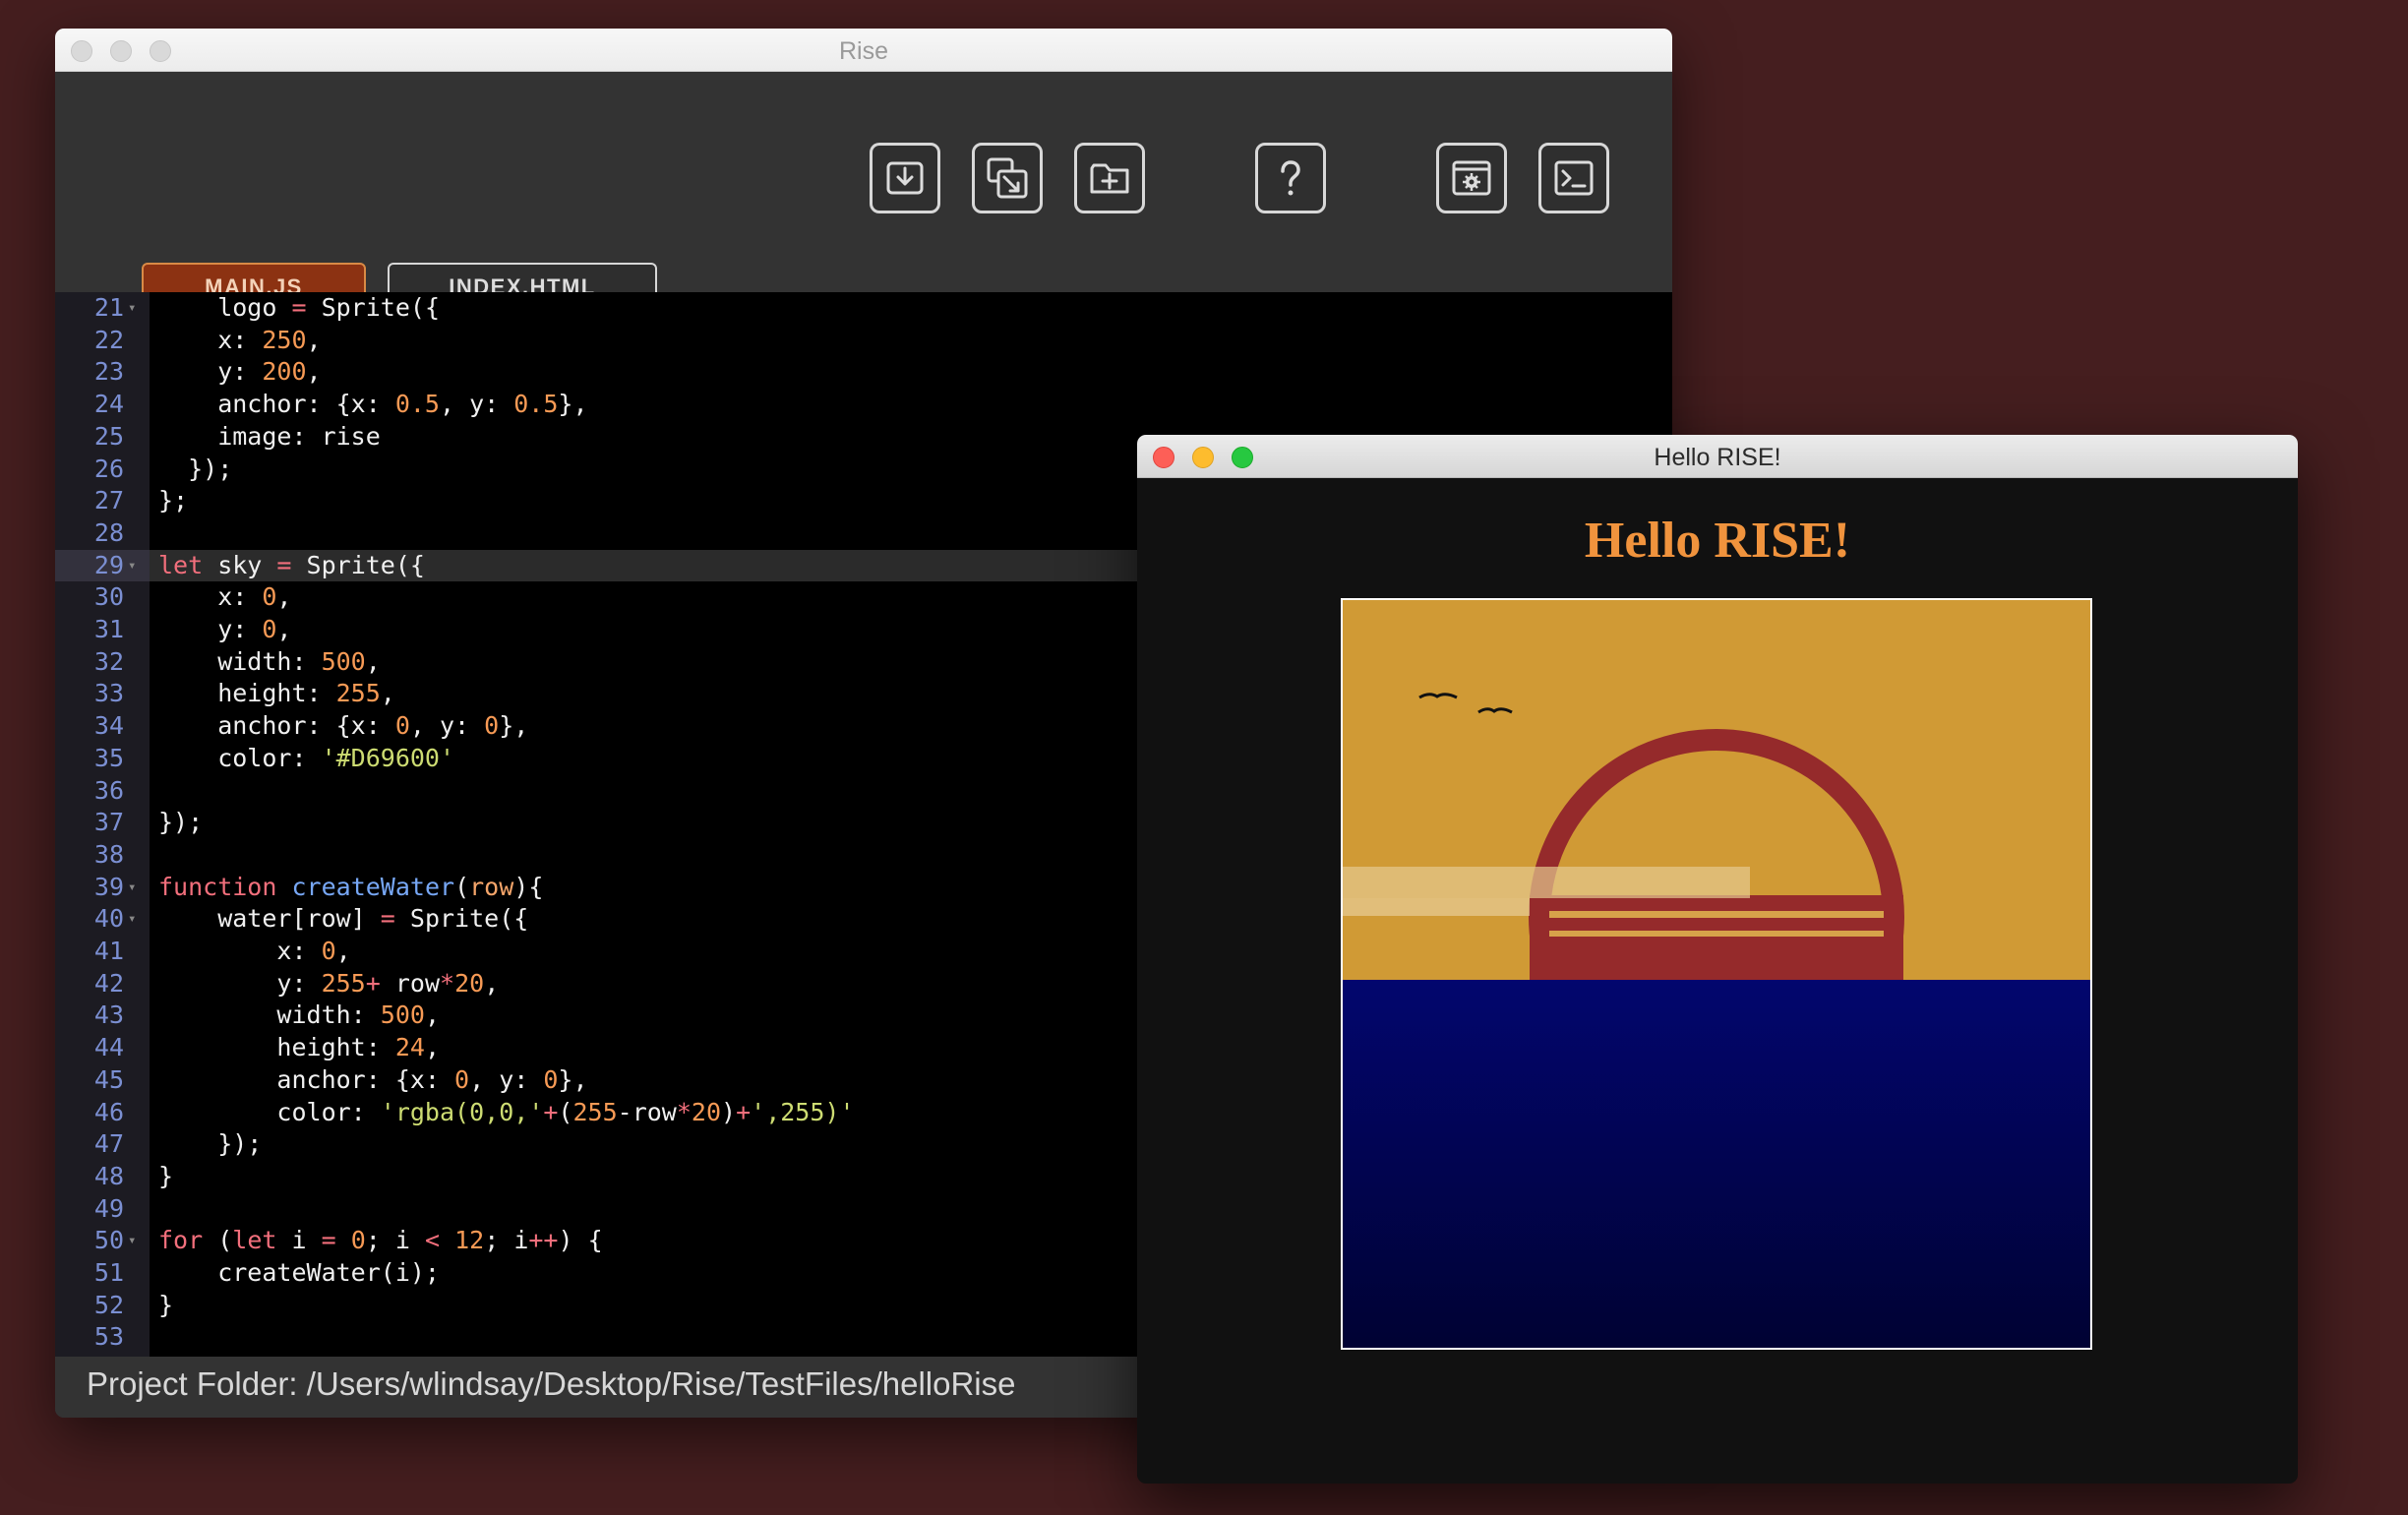  What do you see at coordinates (1716, 1164) in the screenshot?
I see `water` at bounding box center [1716, 1164].